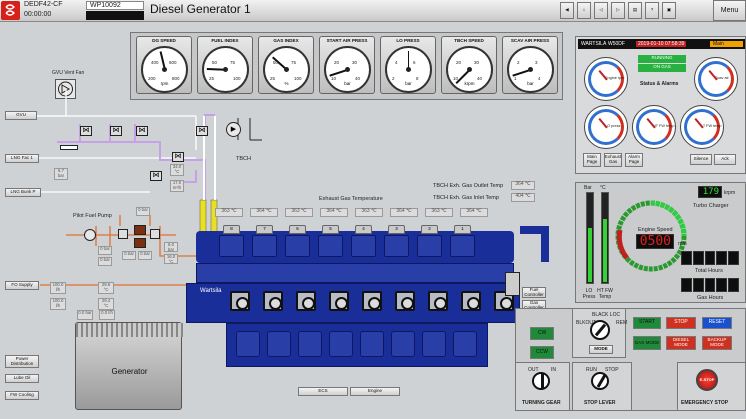 The height and width of the screenshot is (419, 746). What do you see at coordinates (231, 229) in the screenshot?
I see `cylinder-8: 8` at bounding box center [231, 229].